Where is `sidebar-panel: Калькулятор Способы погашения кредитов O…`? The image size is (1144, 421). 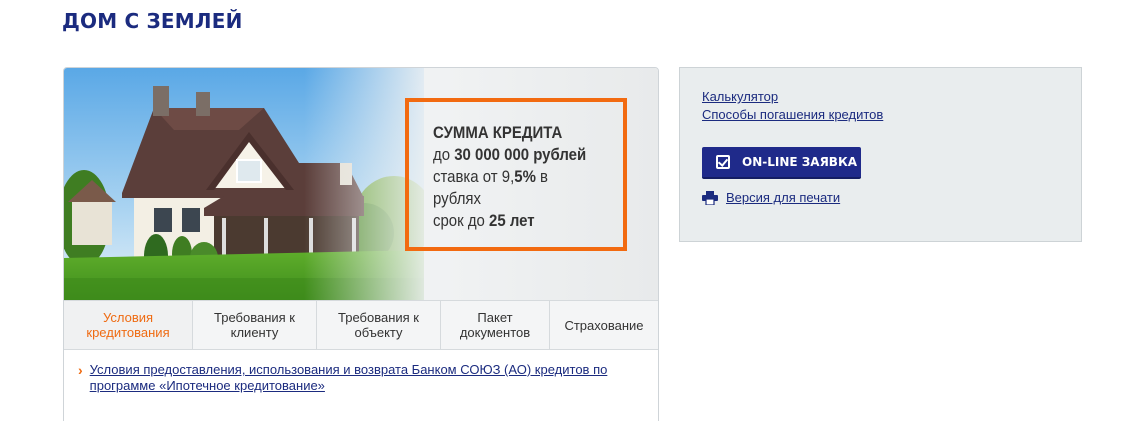 sidebar-panel: Калькулятор Способы погашения кредитов O… is located at coordinates (880, 154).